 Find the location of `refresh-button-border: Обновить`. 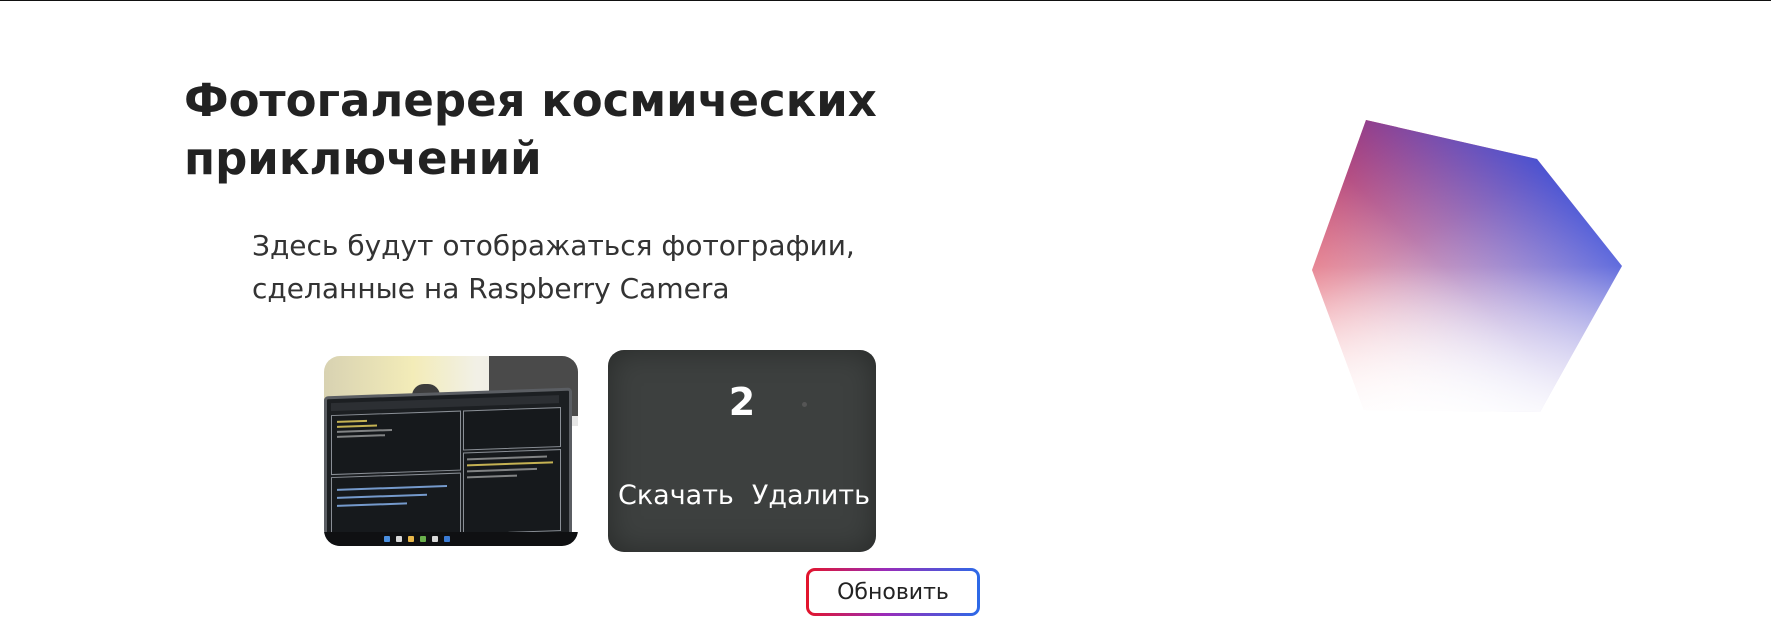

refresh-button-border: Обновить is located at coordinates (893, 592).